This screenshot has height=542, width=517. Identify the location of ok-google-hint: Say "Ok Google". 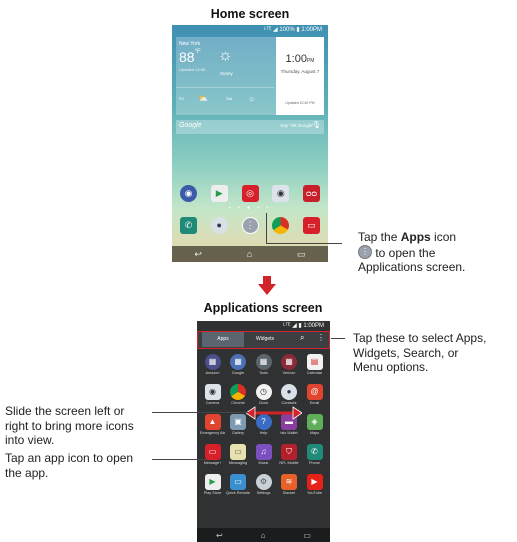
(297, 125).